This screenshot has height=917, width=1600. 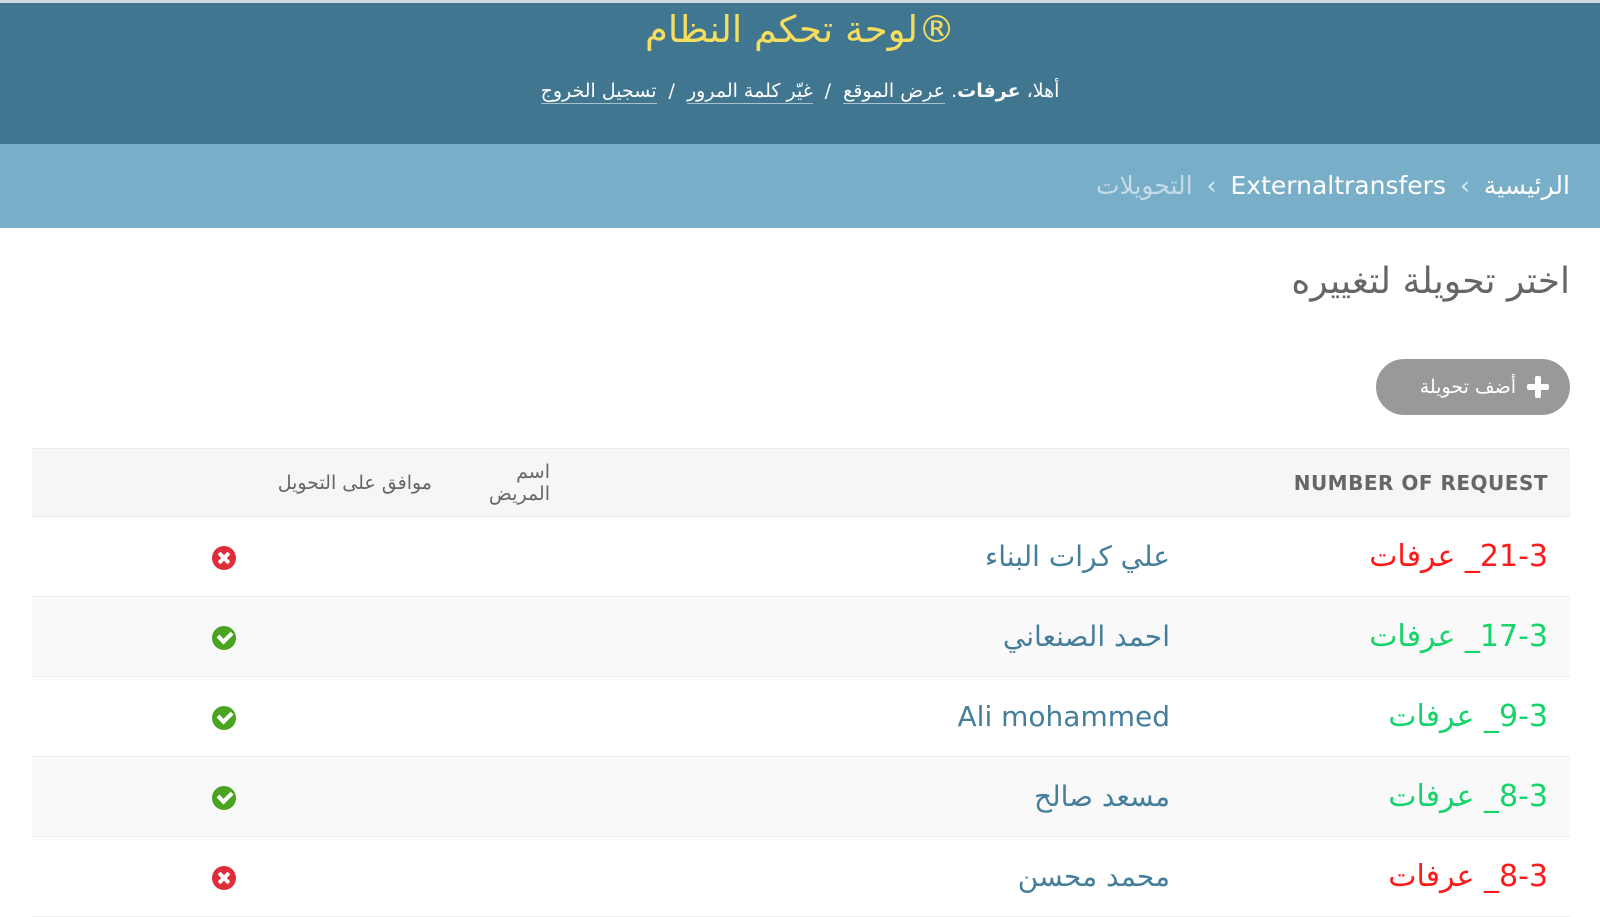 I want to click on patient-name-cell: احمد الصنعاني, so click(x=801, y=636).